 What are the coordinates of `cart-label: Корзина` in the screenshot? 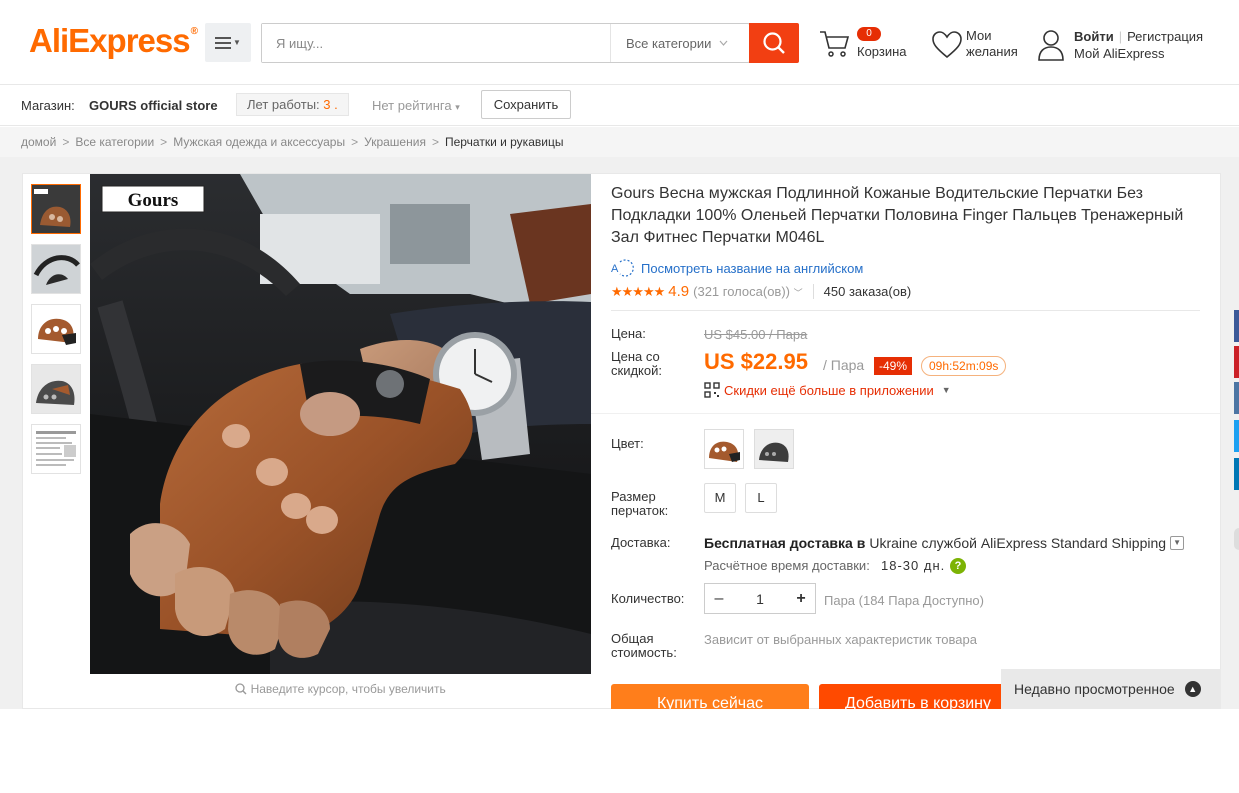 It's located at (882, 51).